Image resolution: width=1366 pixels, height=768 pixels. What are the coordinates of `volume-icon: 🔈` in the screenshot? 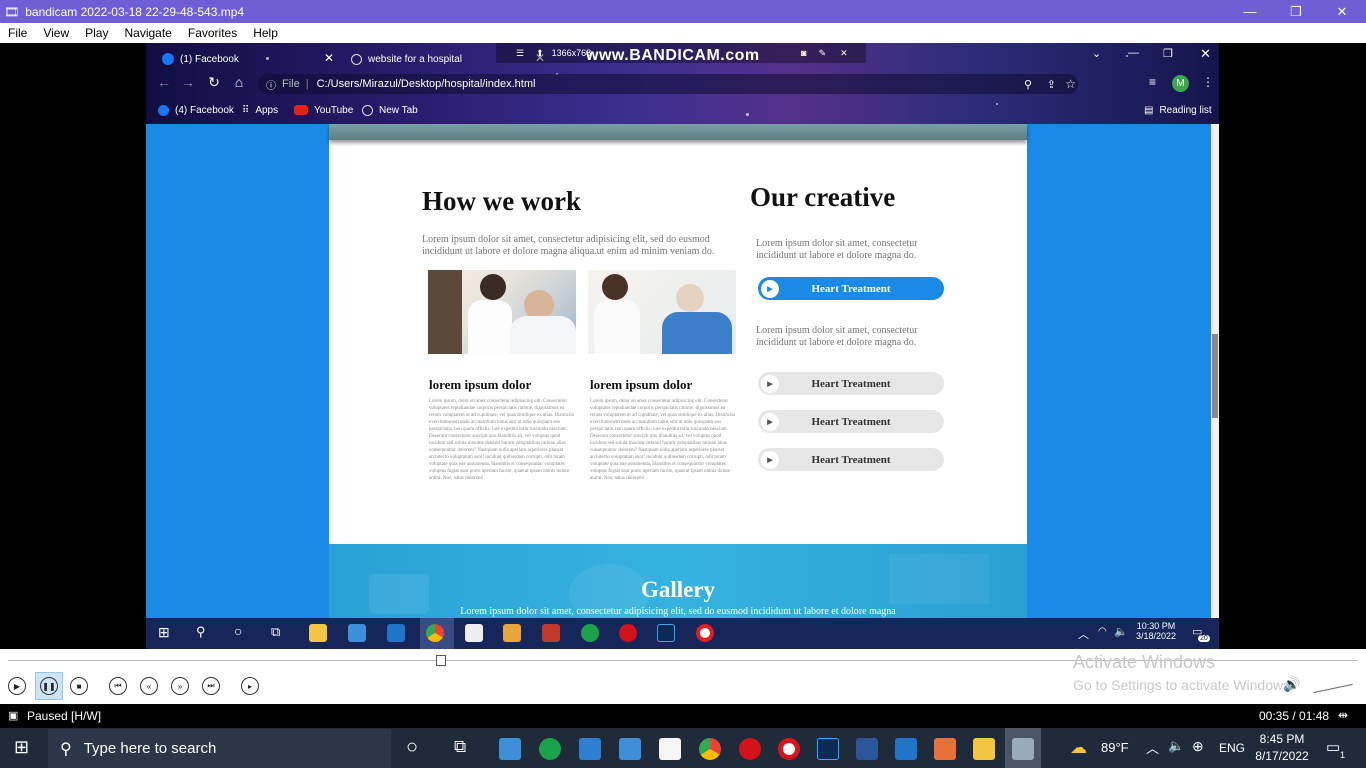 It's located at (1176, 746).